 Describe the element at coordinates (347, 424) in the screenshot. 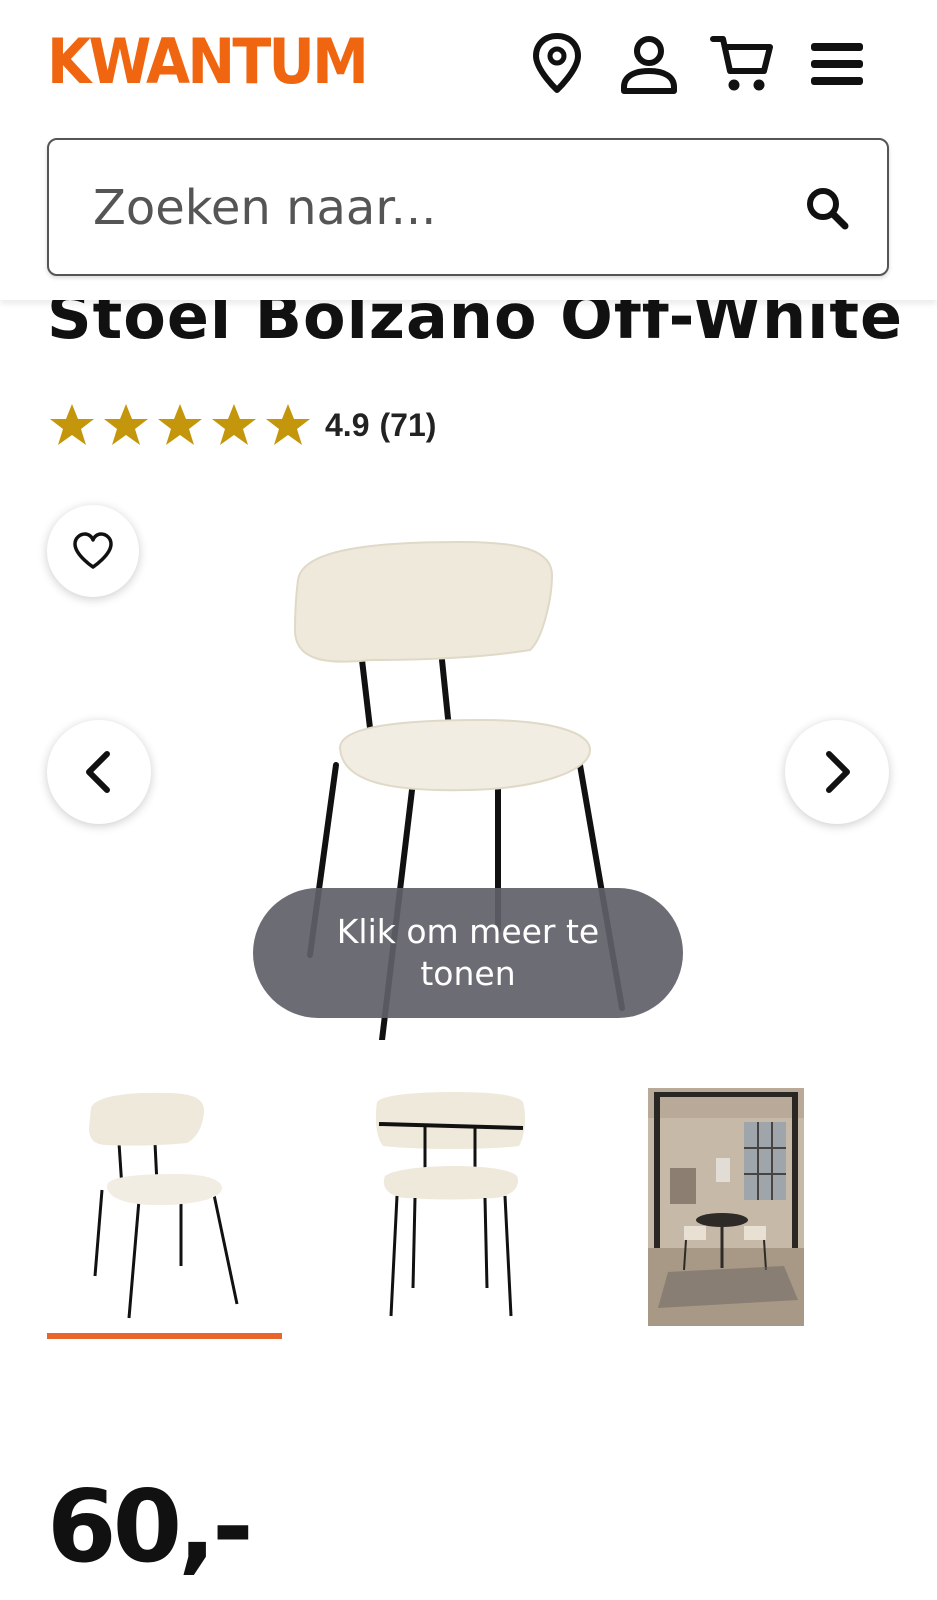

I see `rating-score: 4.9` at that location.